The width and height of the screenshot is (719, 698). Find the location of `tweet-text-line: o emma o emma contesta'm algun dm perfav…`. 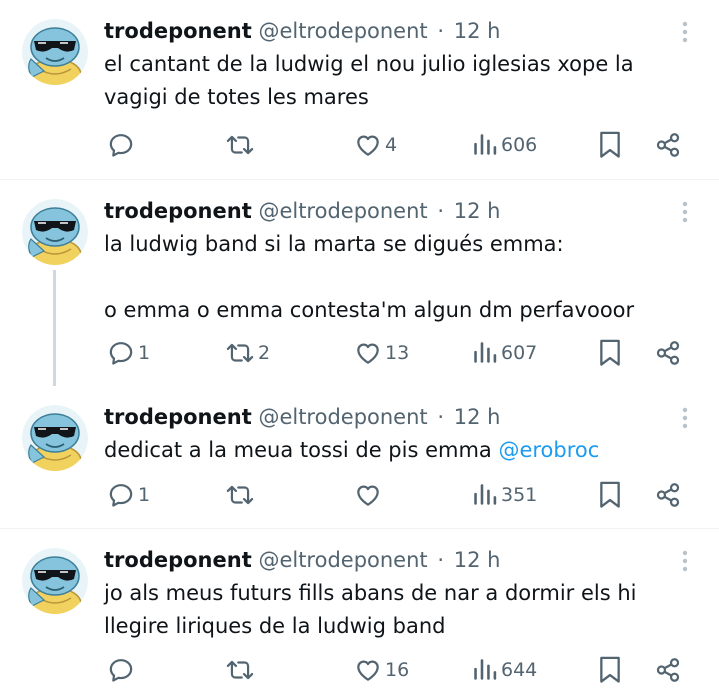

tweet-text-line: o emma o emma contesta'm algun dm perfav… is located at coordinates (369, 310).